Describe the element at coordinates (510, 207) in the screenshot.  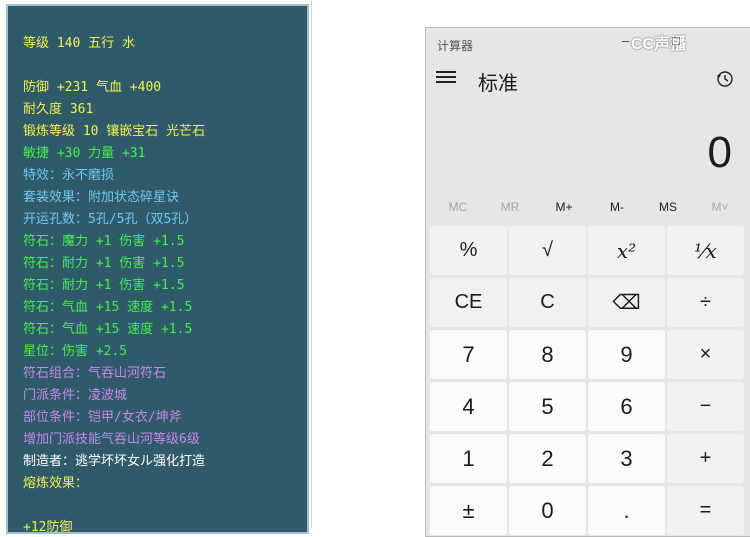
I see `memory-mr-button: MR` at that location.